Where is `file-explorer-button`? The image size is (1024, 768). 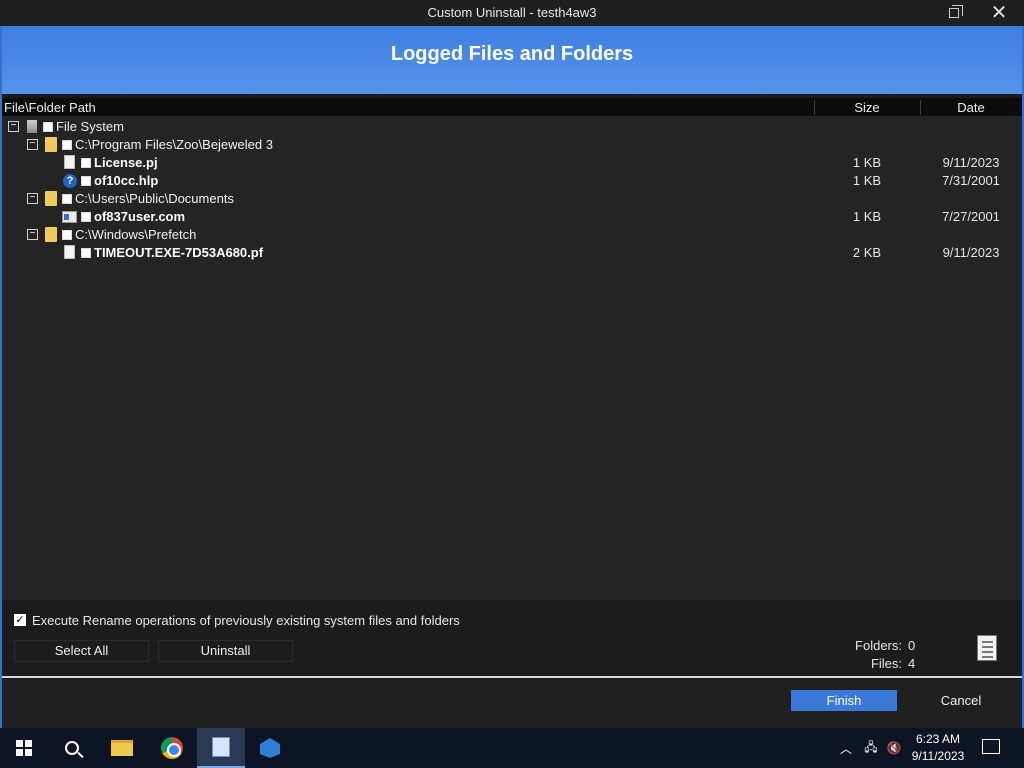 file-explorer-button is located at coordinates (122, 748).